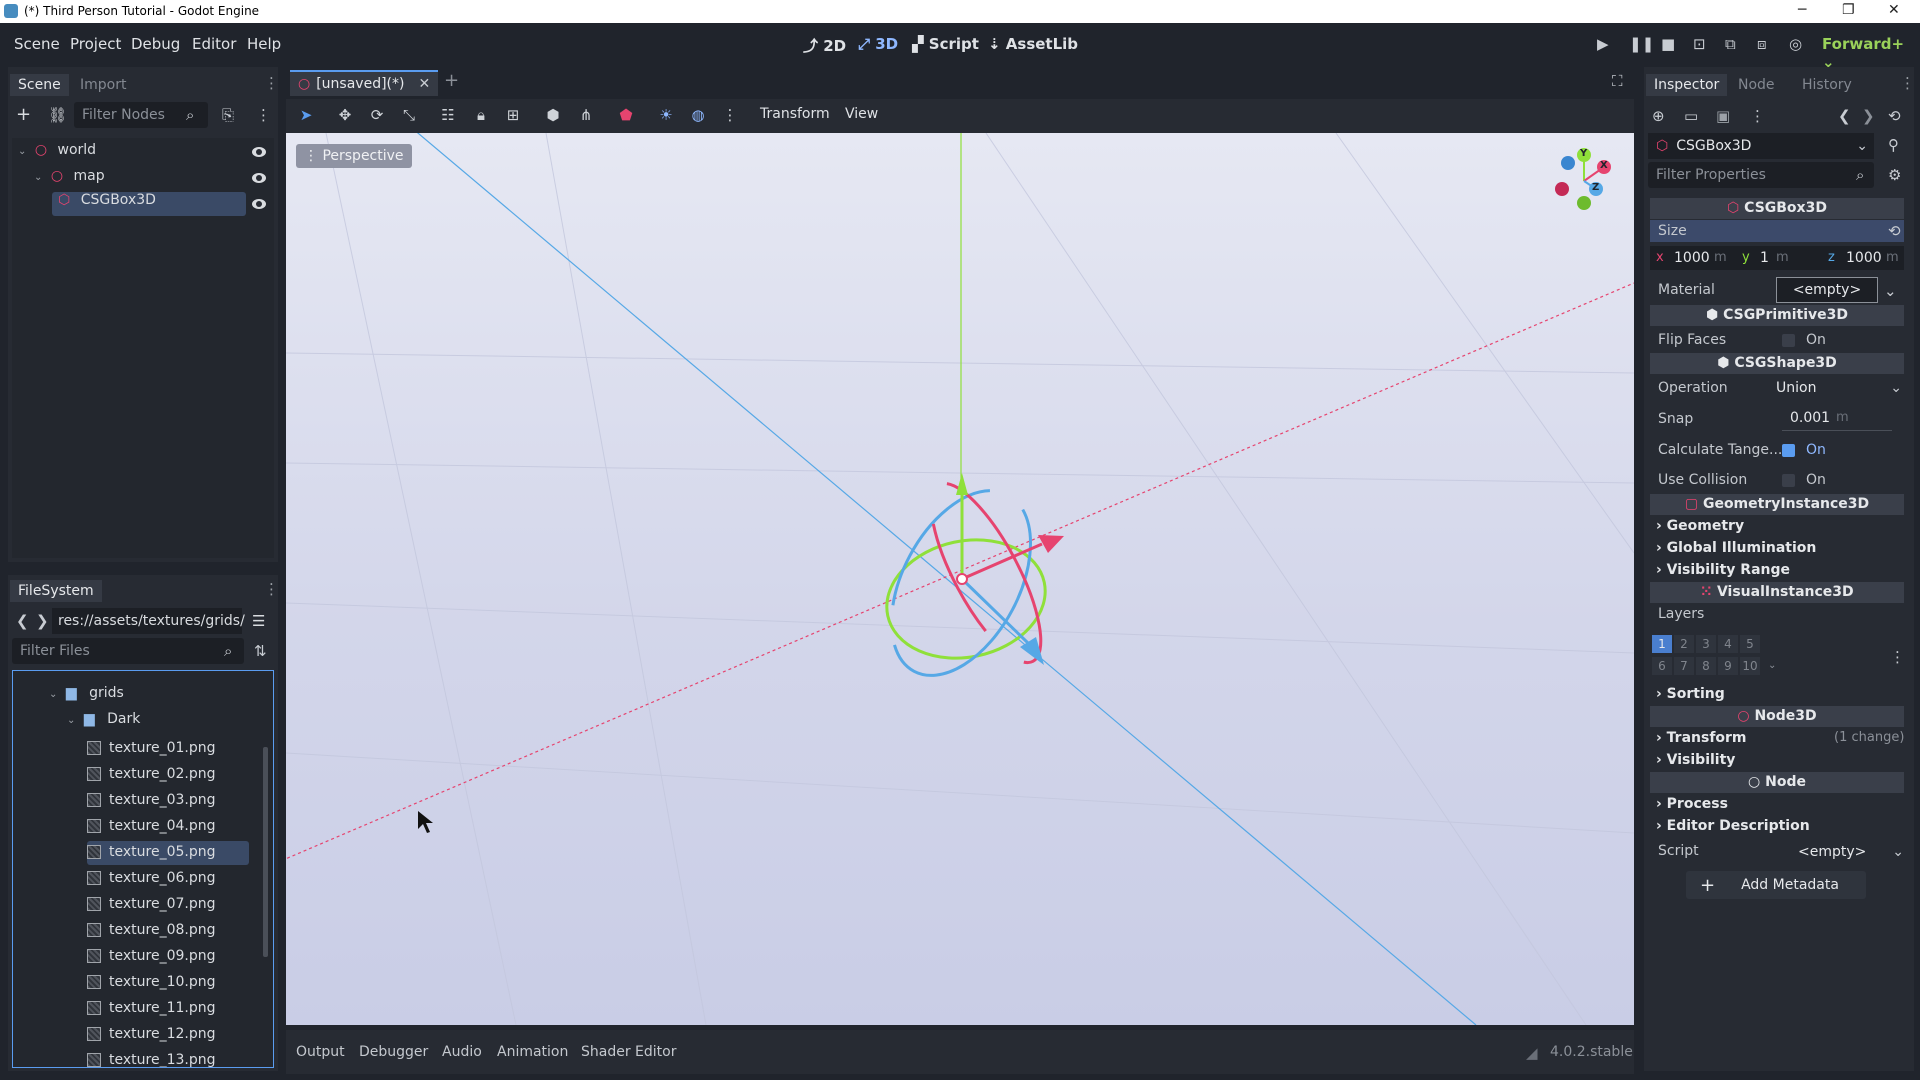 Image resolution: width=1920 pixels, height=1080 pixels. What do you see at coordinates (1706, 666) in the screenshot?
I see `layer-toggle-8: 8` at bounding box center [1706, 666].